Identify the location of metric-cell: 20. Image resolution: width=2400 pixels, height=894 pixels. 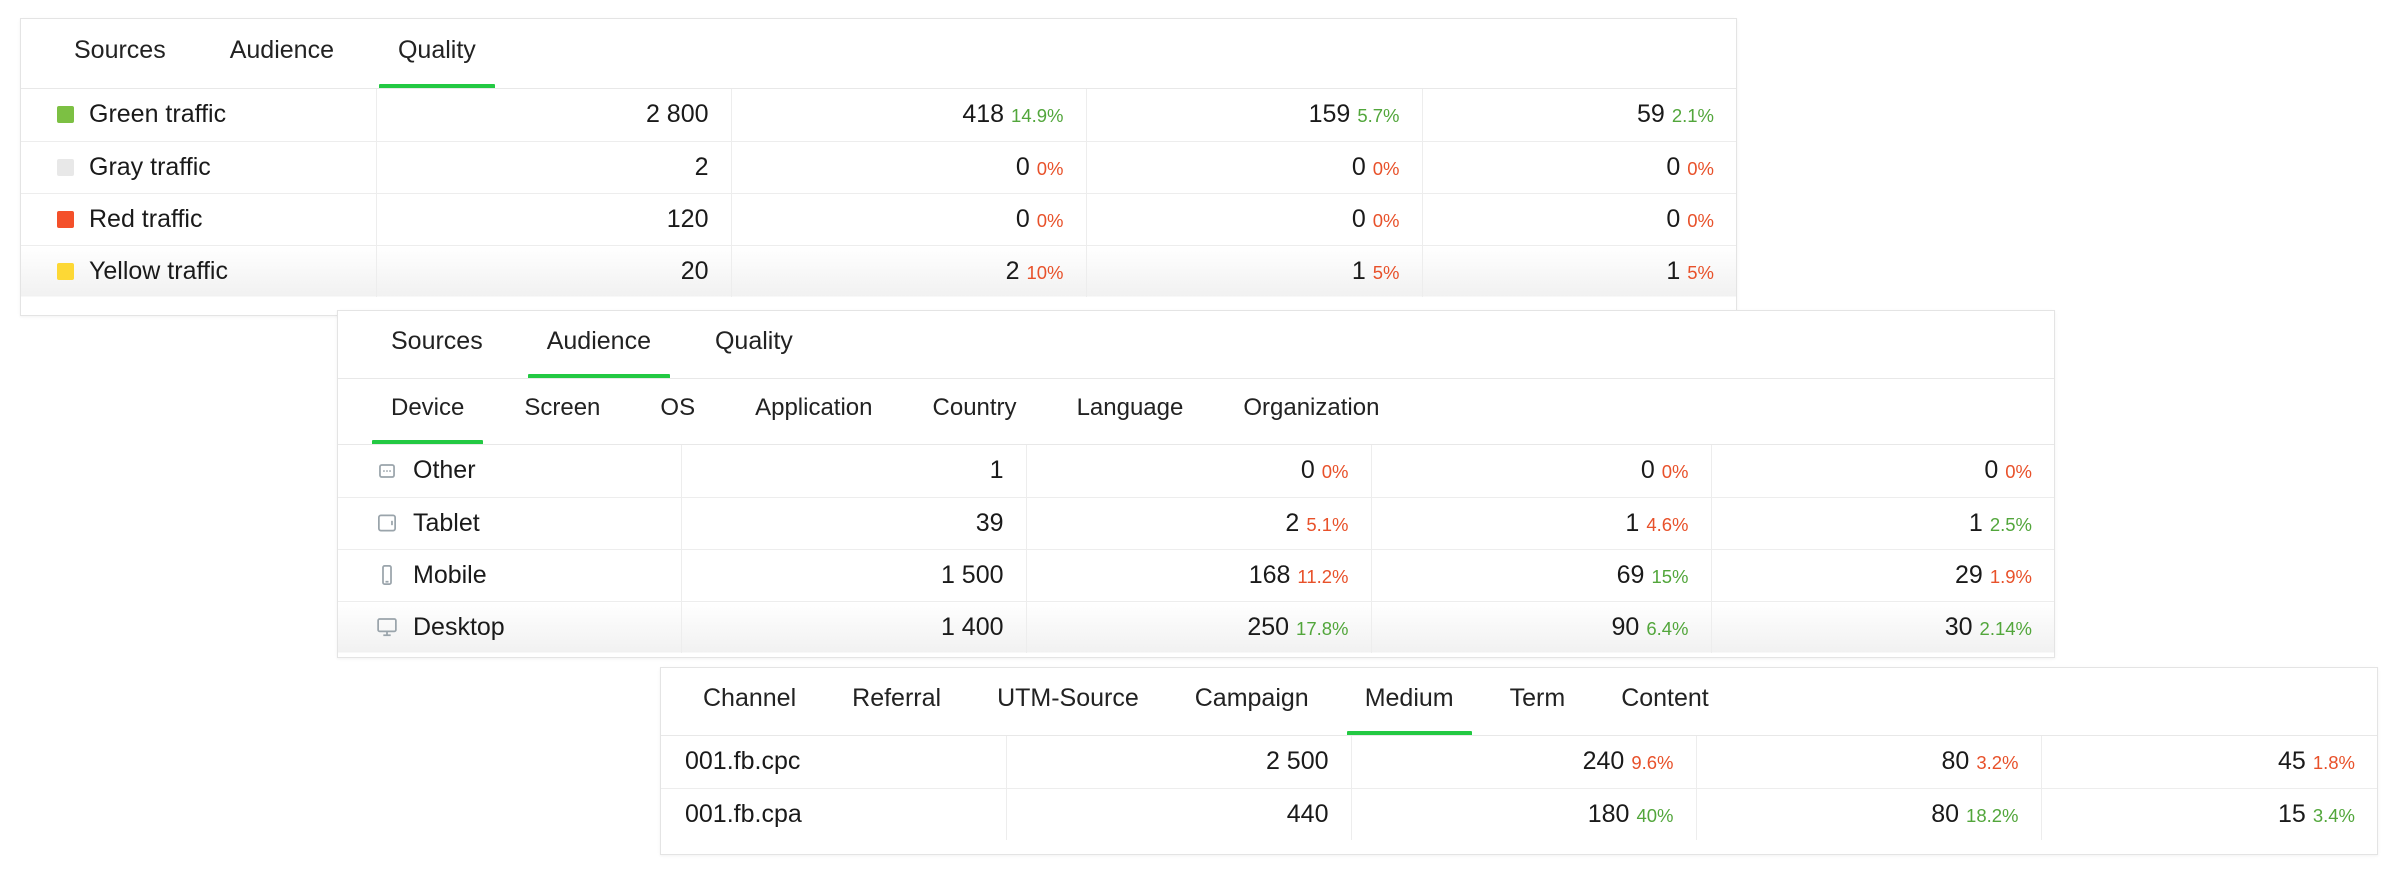
(554, 270).